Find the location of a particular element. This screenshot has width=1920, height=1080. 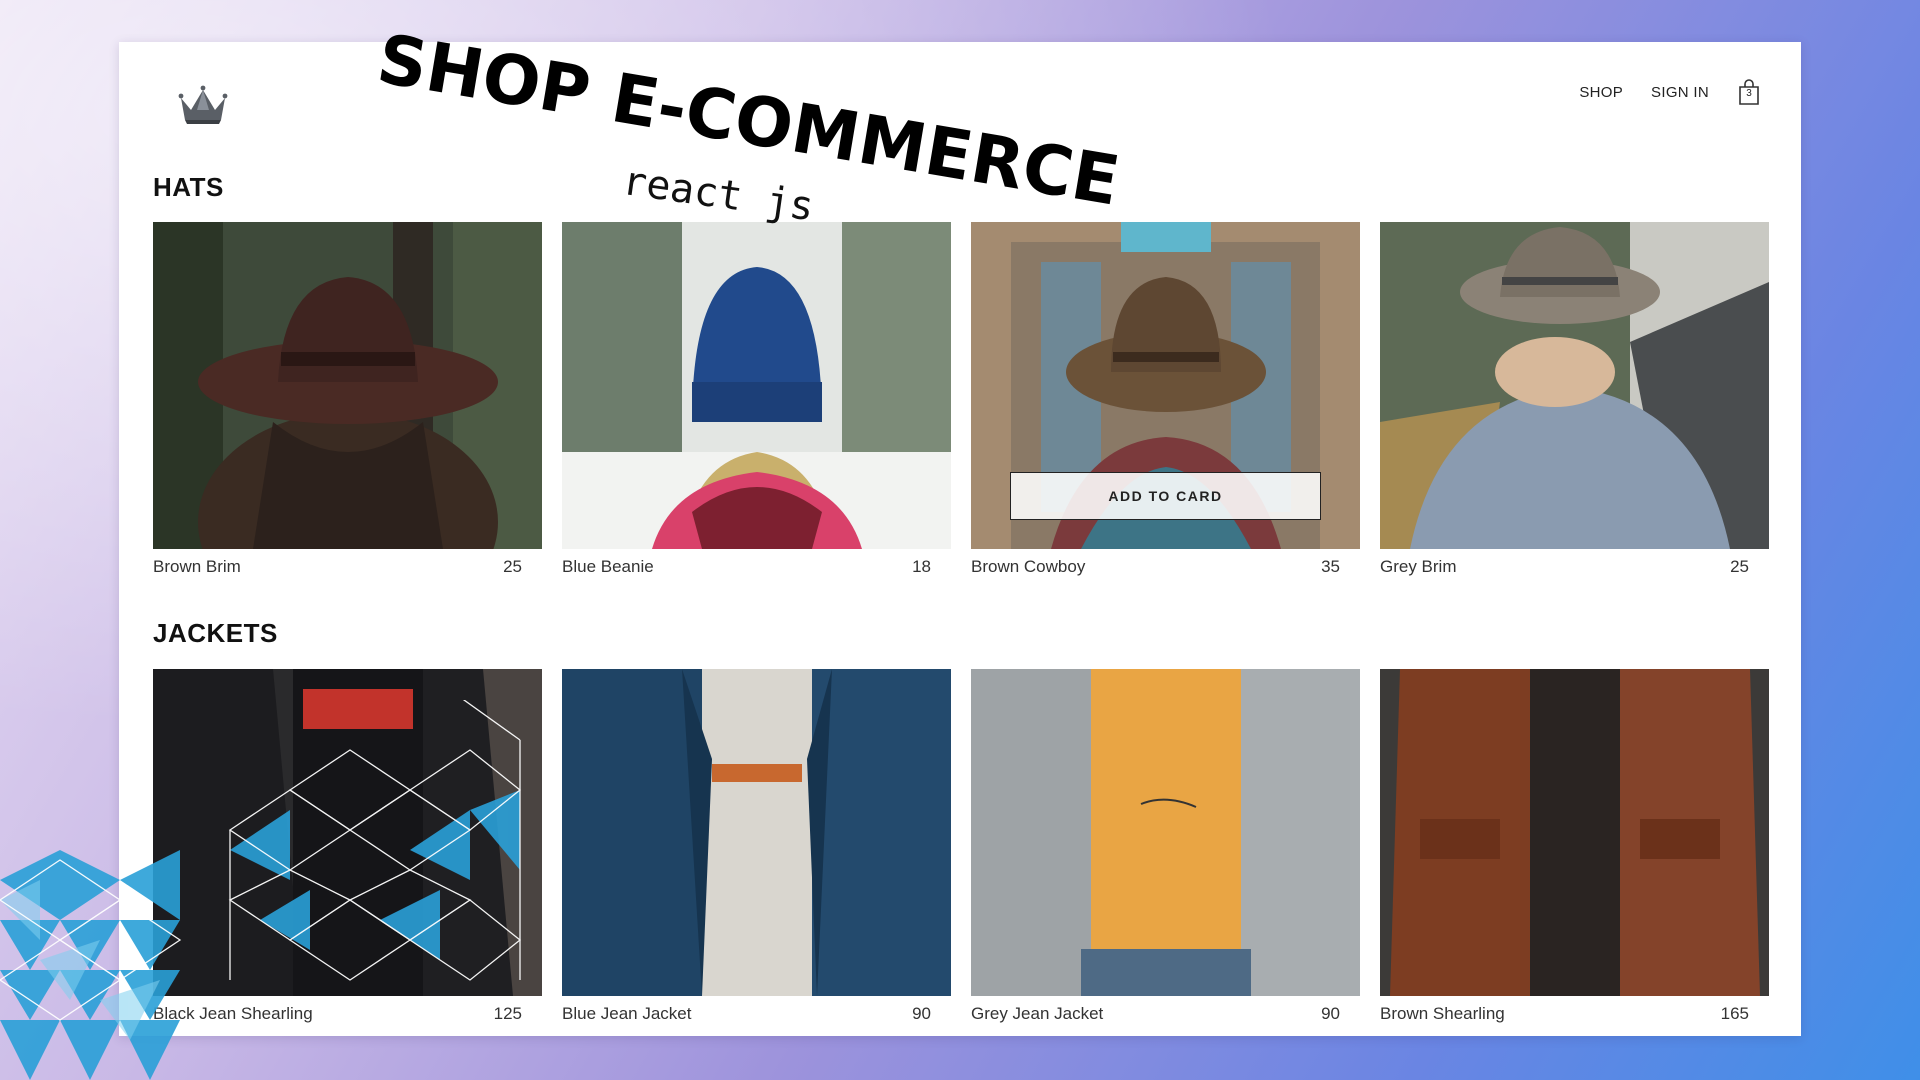

cart-button: 3 is located at coordinates (1749, 92).